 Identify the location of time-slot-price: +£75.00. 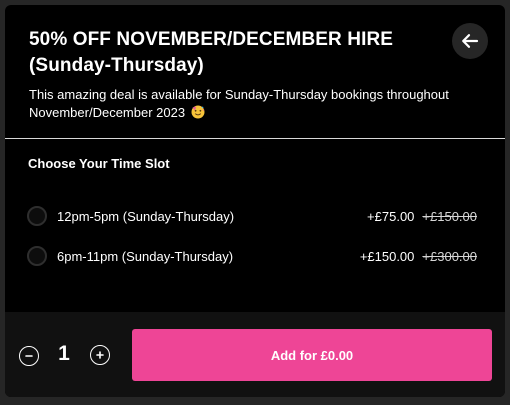
(391, 216).